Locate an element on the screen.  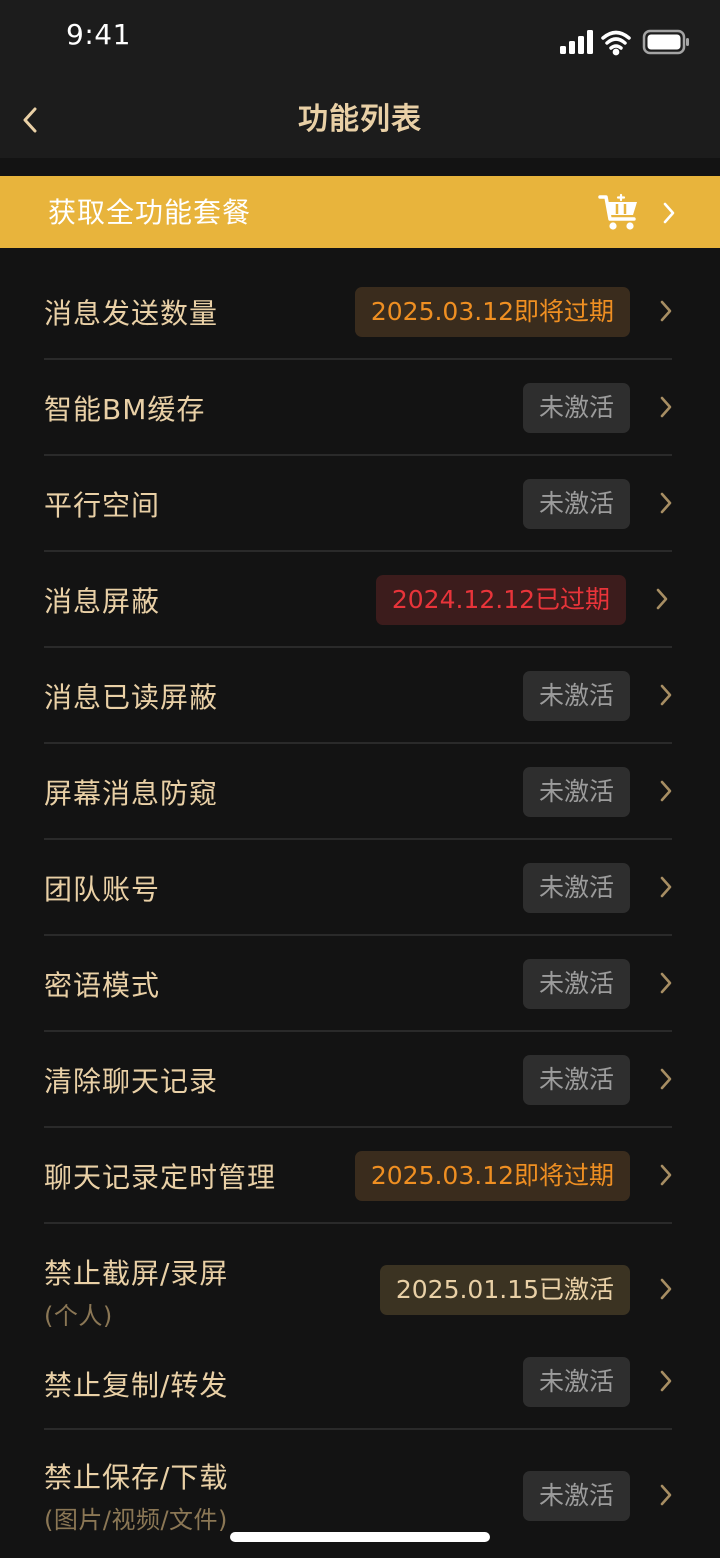
wifi-icon is located at coordinates (616, 43).